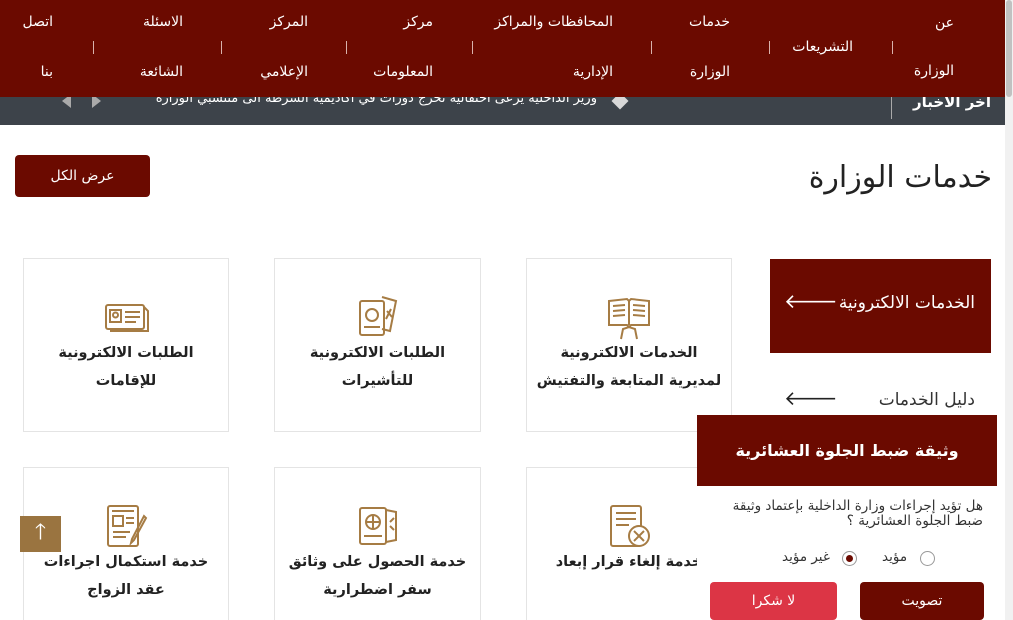  I want to click on poll-option-no-label: غير مؤيد, so click(806, 557).